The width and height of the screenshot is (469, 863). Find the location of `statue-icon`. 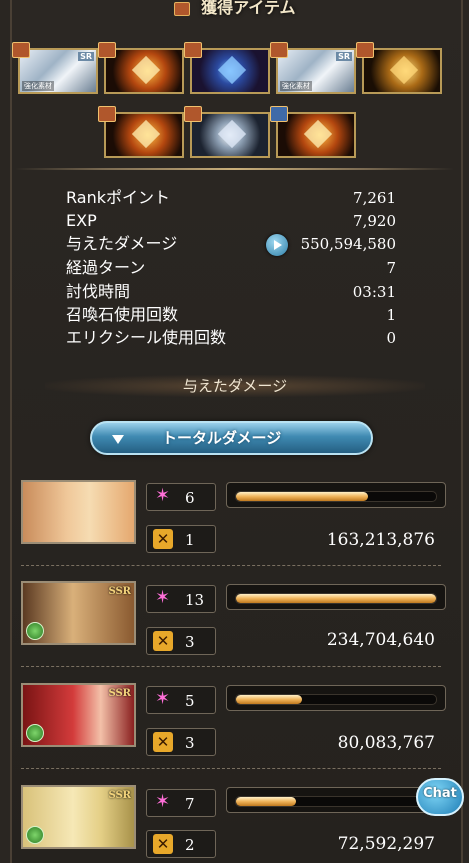

statue-icon is located at coordinates (404, 70).